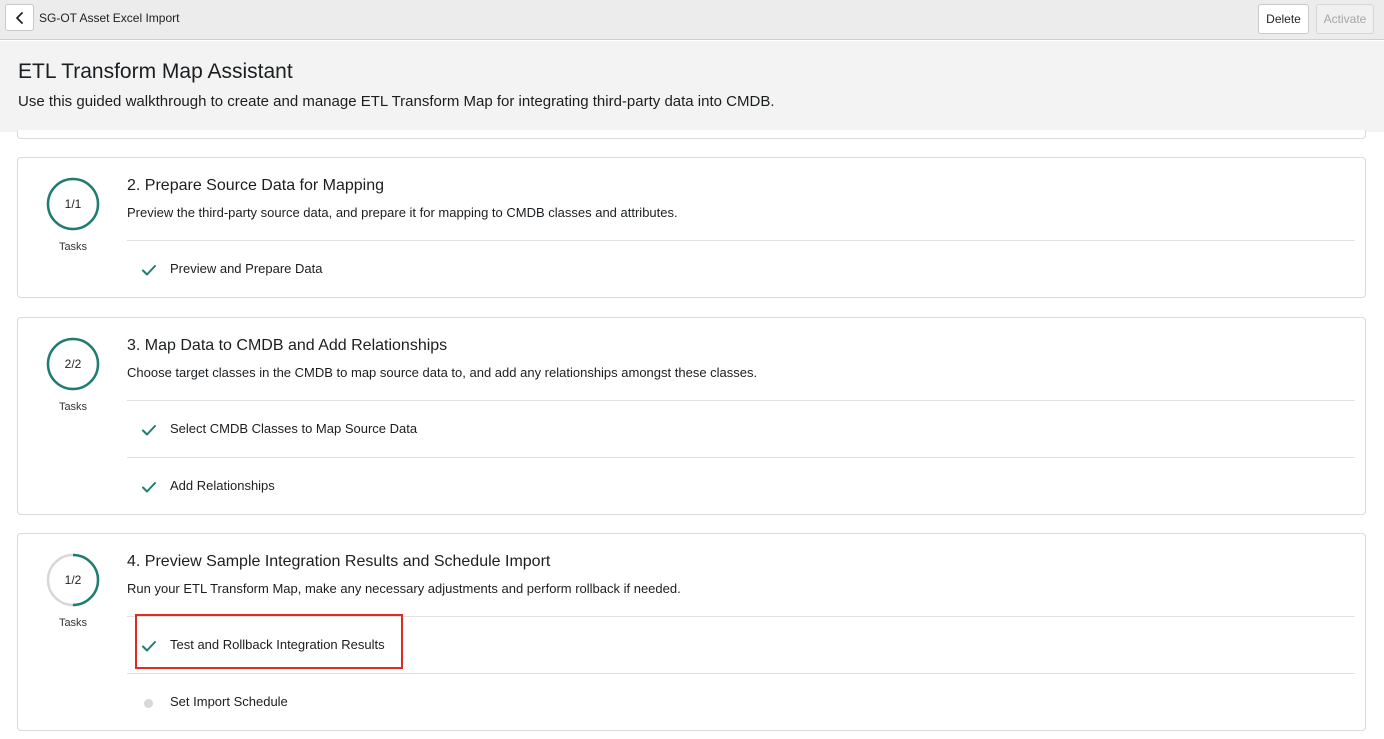 The height and width of the screenshot is (739, 1384). I want to click on task-link: Set Import Schedule, so click(229, 701).